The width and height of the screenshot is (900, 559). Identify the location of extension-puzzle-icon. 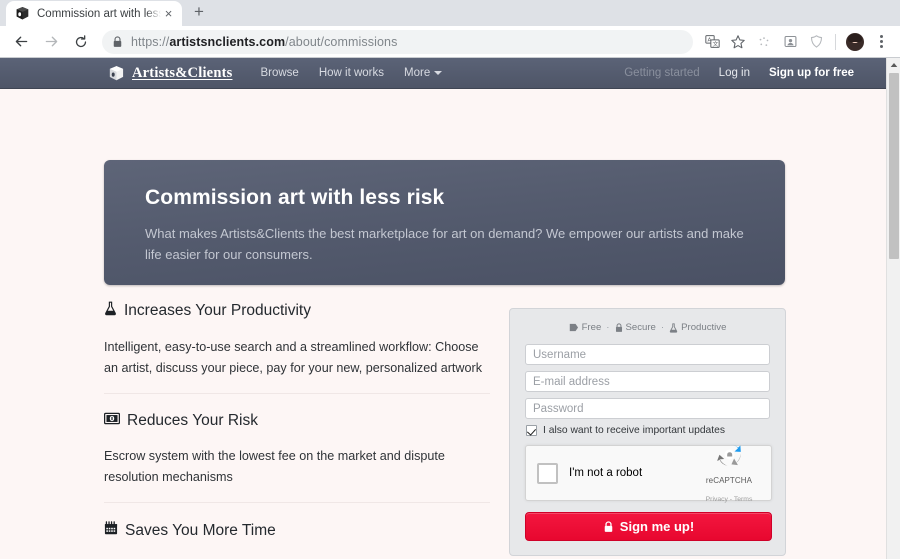
(764, 42).